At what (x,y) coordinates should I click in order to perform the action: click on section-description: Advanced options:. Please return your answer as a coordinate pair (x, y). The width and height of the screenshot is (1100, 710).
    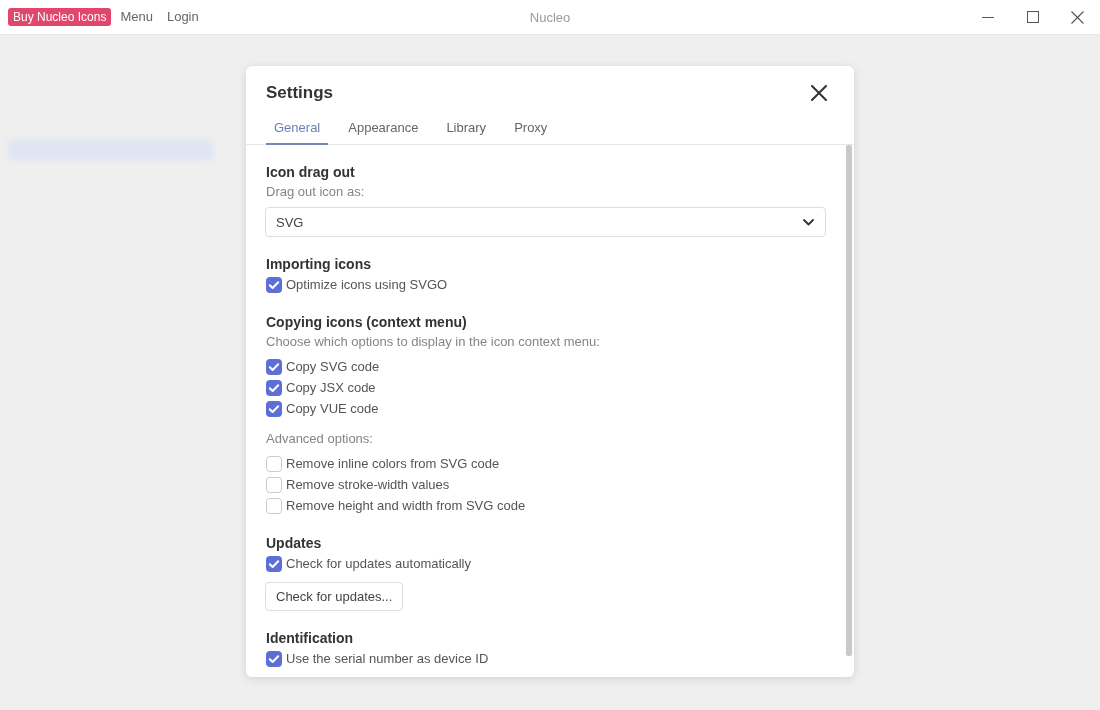
    Looking at the image, I should click on (320, 439).